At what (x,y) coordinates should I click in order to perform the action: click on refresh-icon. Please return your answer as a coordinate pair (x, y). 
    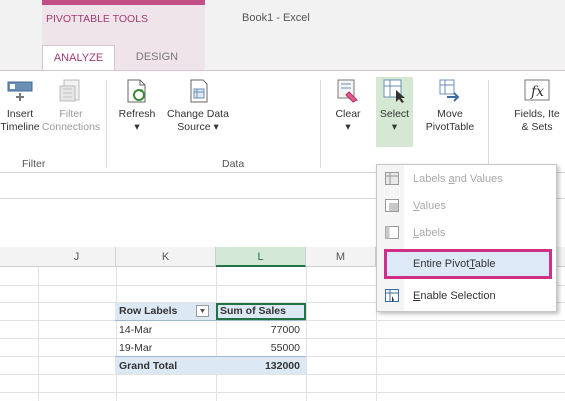
    Looking at the image, I should click on (136, 91).